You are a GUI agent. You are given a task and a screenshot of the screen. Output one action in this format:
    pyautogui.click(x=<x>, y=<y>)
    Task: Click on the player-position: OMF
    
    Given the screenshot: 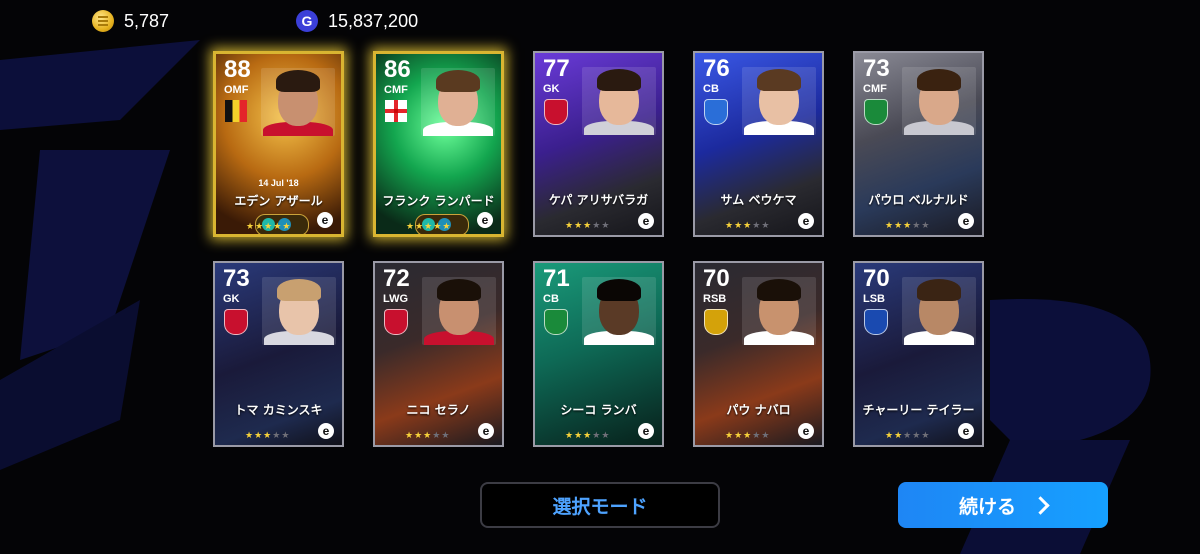 What is the action you would take?
    pyautogui.click(x=236, y=90)
    